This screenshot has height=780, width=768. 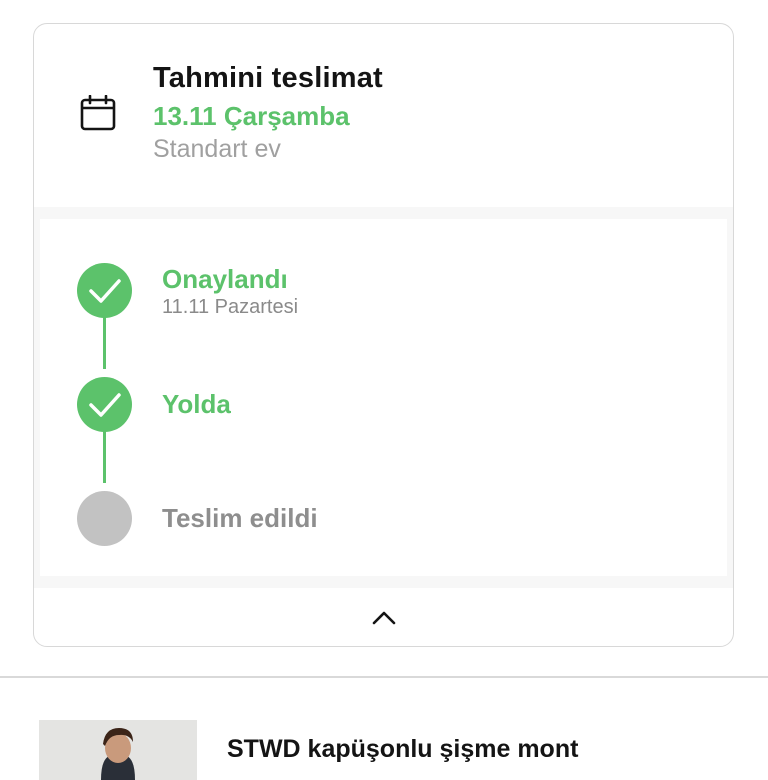 What do you see at coordinates (268, 78) in the screenshot?
I see `delivery-title: Tahmini teslimat` at bounding box center [268, 78].